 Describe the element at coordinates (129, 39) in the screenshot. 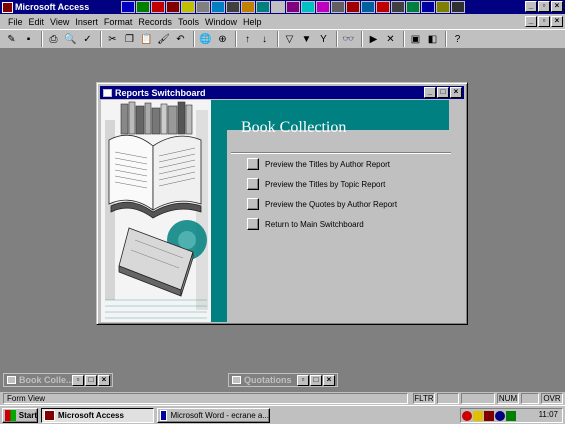

I see `copy-icon: ❐` at that location.